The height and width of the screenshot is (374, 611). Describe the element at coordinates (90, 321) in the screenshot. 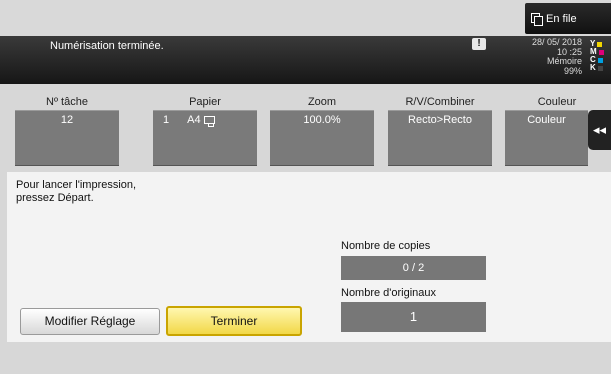

I see `modify-settings-button: Modifier Réglage` at that location.